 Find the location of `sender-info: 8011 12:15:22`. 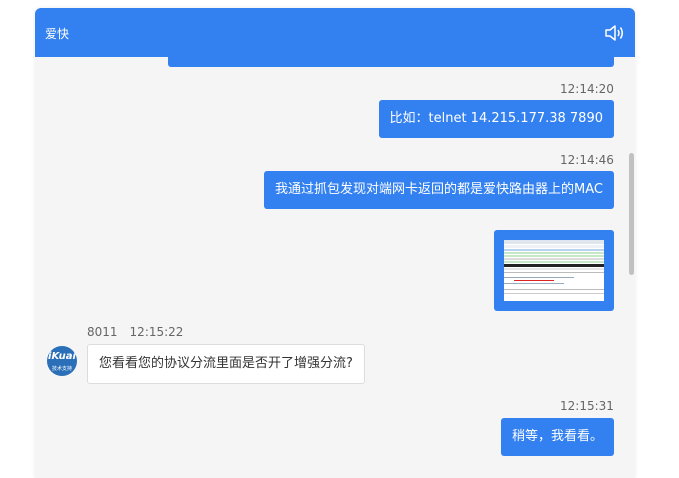

sender-info: 8011 12:15:22 is located at coordinates (141, 332).